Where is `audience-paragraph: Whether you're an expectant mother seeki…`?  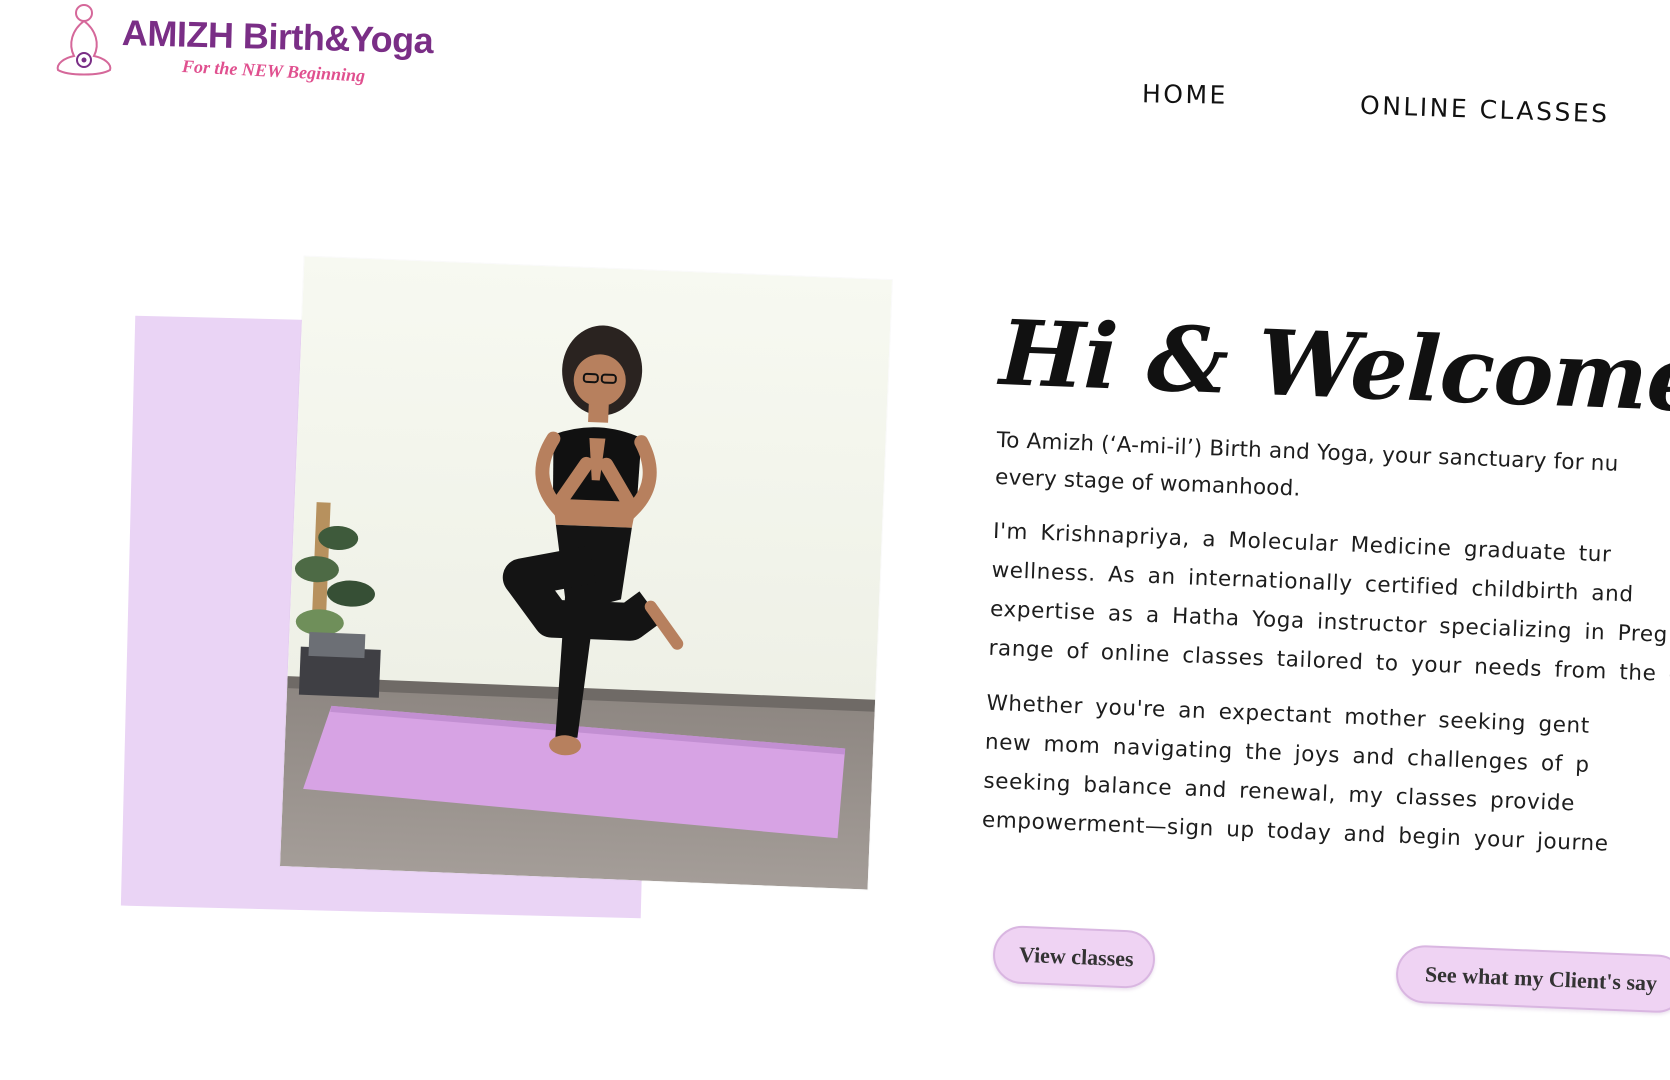 audience-paragraph: Whether you're an expectant mother seeki… is located at coordinates (1295, 773).